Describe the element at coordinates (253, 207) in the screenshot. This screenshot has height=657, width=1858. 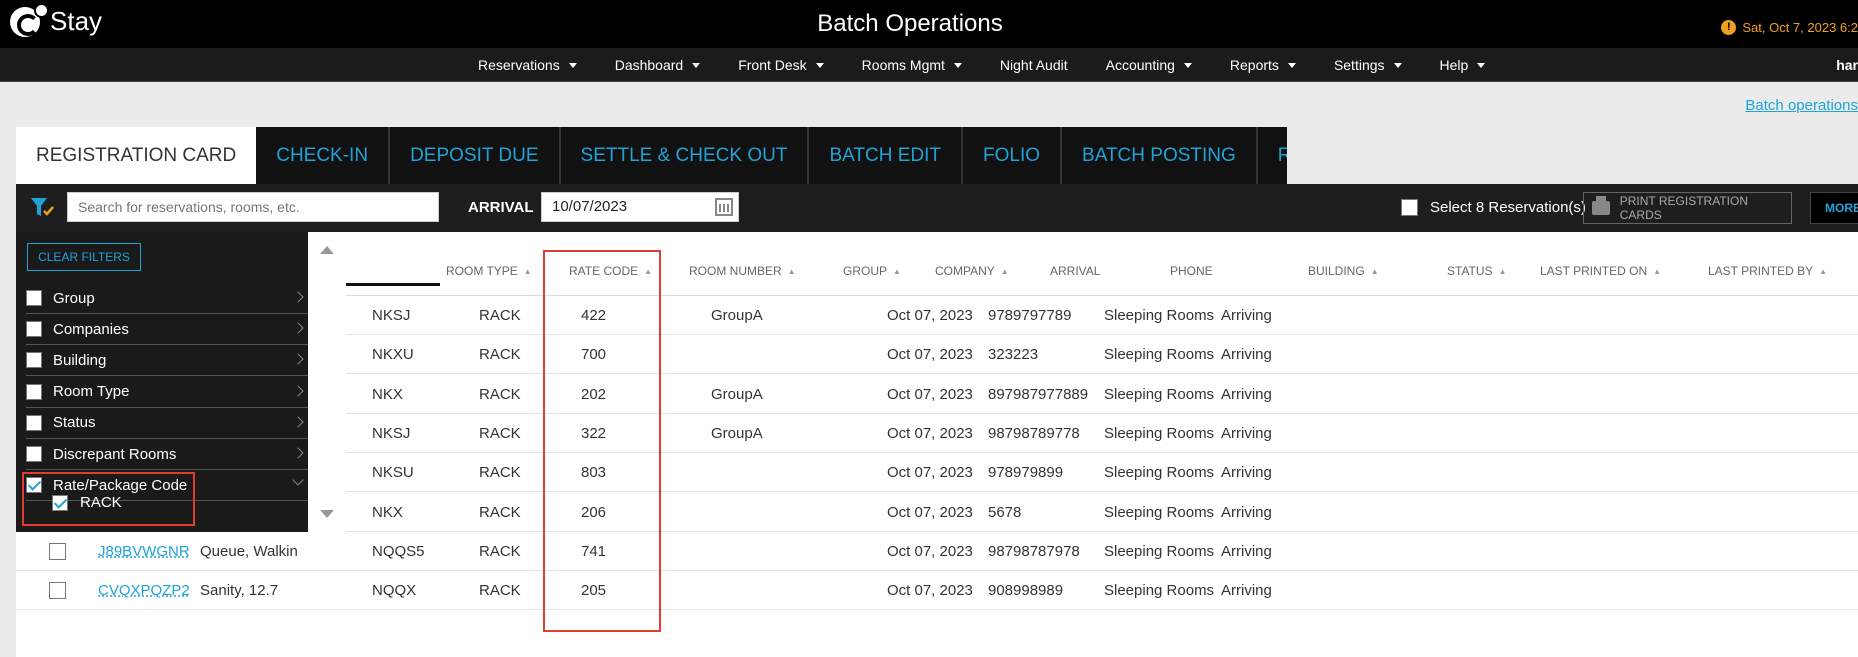
I see `search-input` at that location.